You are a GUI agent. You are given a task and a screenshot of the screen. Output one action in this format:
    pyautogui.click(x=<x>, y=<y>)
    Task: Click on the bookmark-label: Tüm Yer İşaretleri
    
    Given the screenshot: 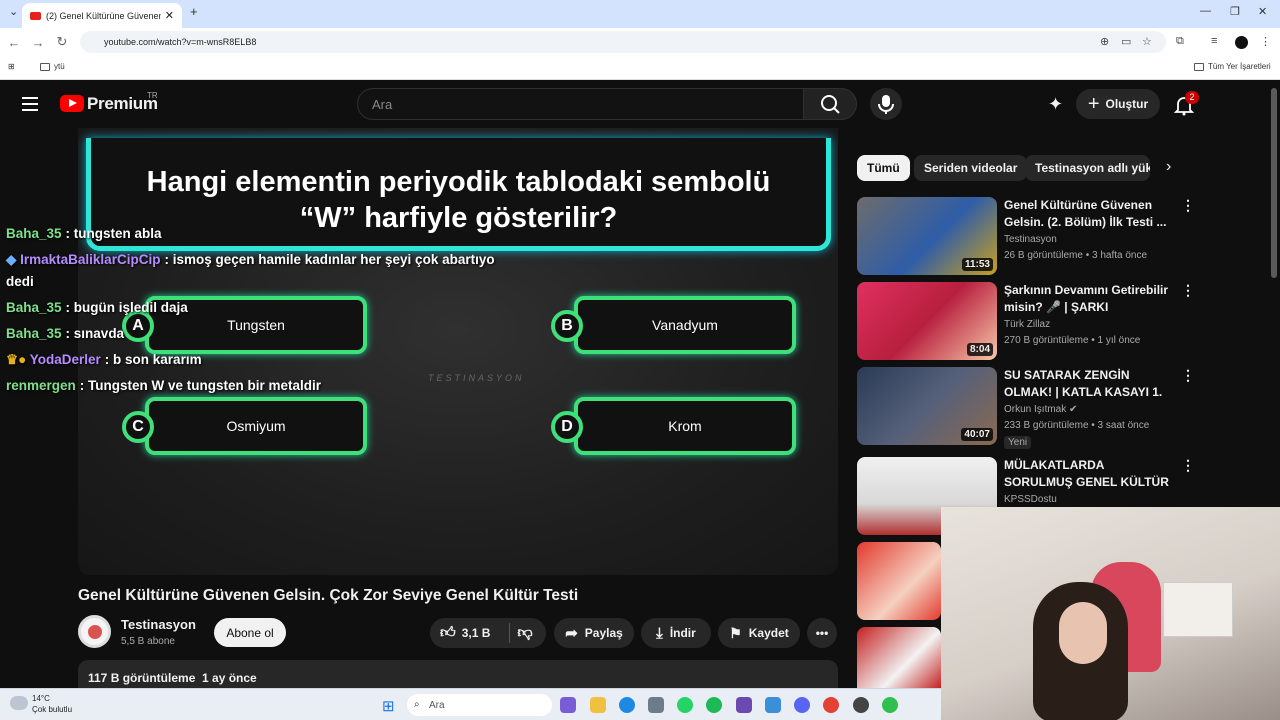 What is the action you would take?
    pyautogui.click(x=1239, y=66)
    